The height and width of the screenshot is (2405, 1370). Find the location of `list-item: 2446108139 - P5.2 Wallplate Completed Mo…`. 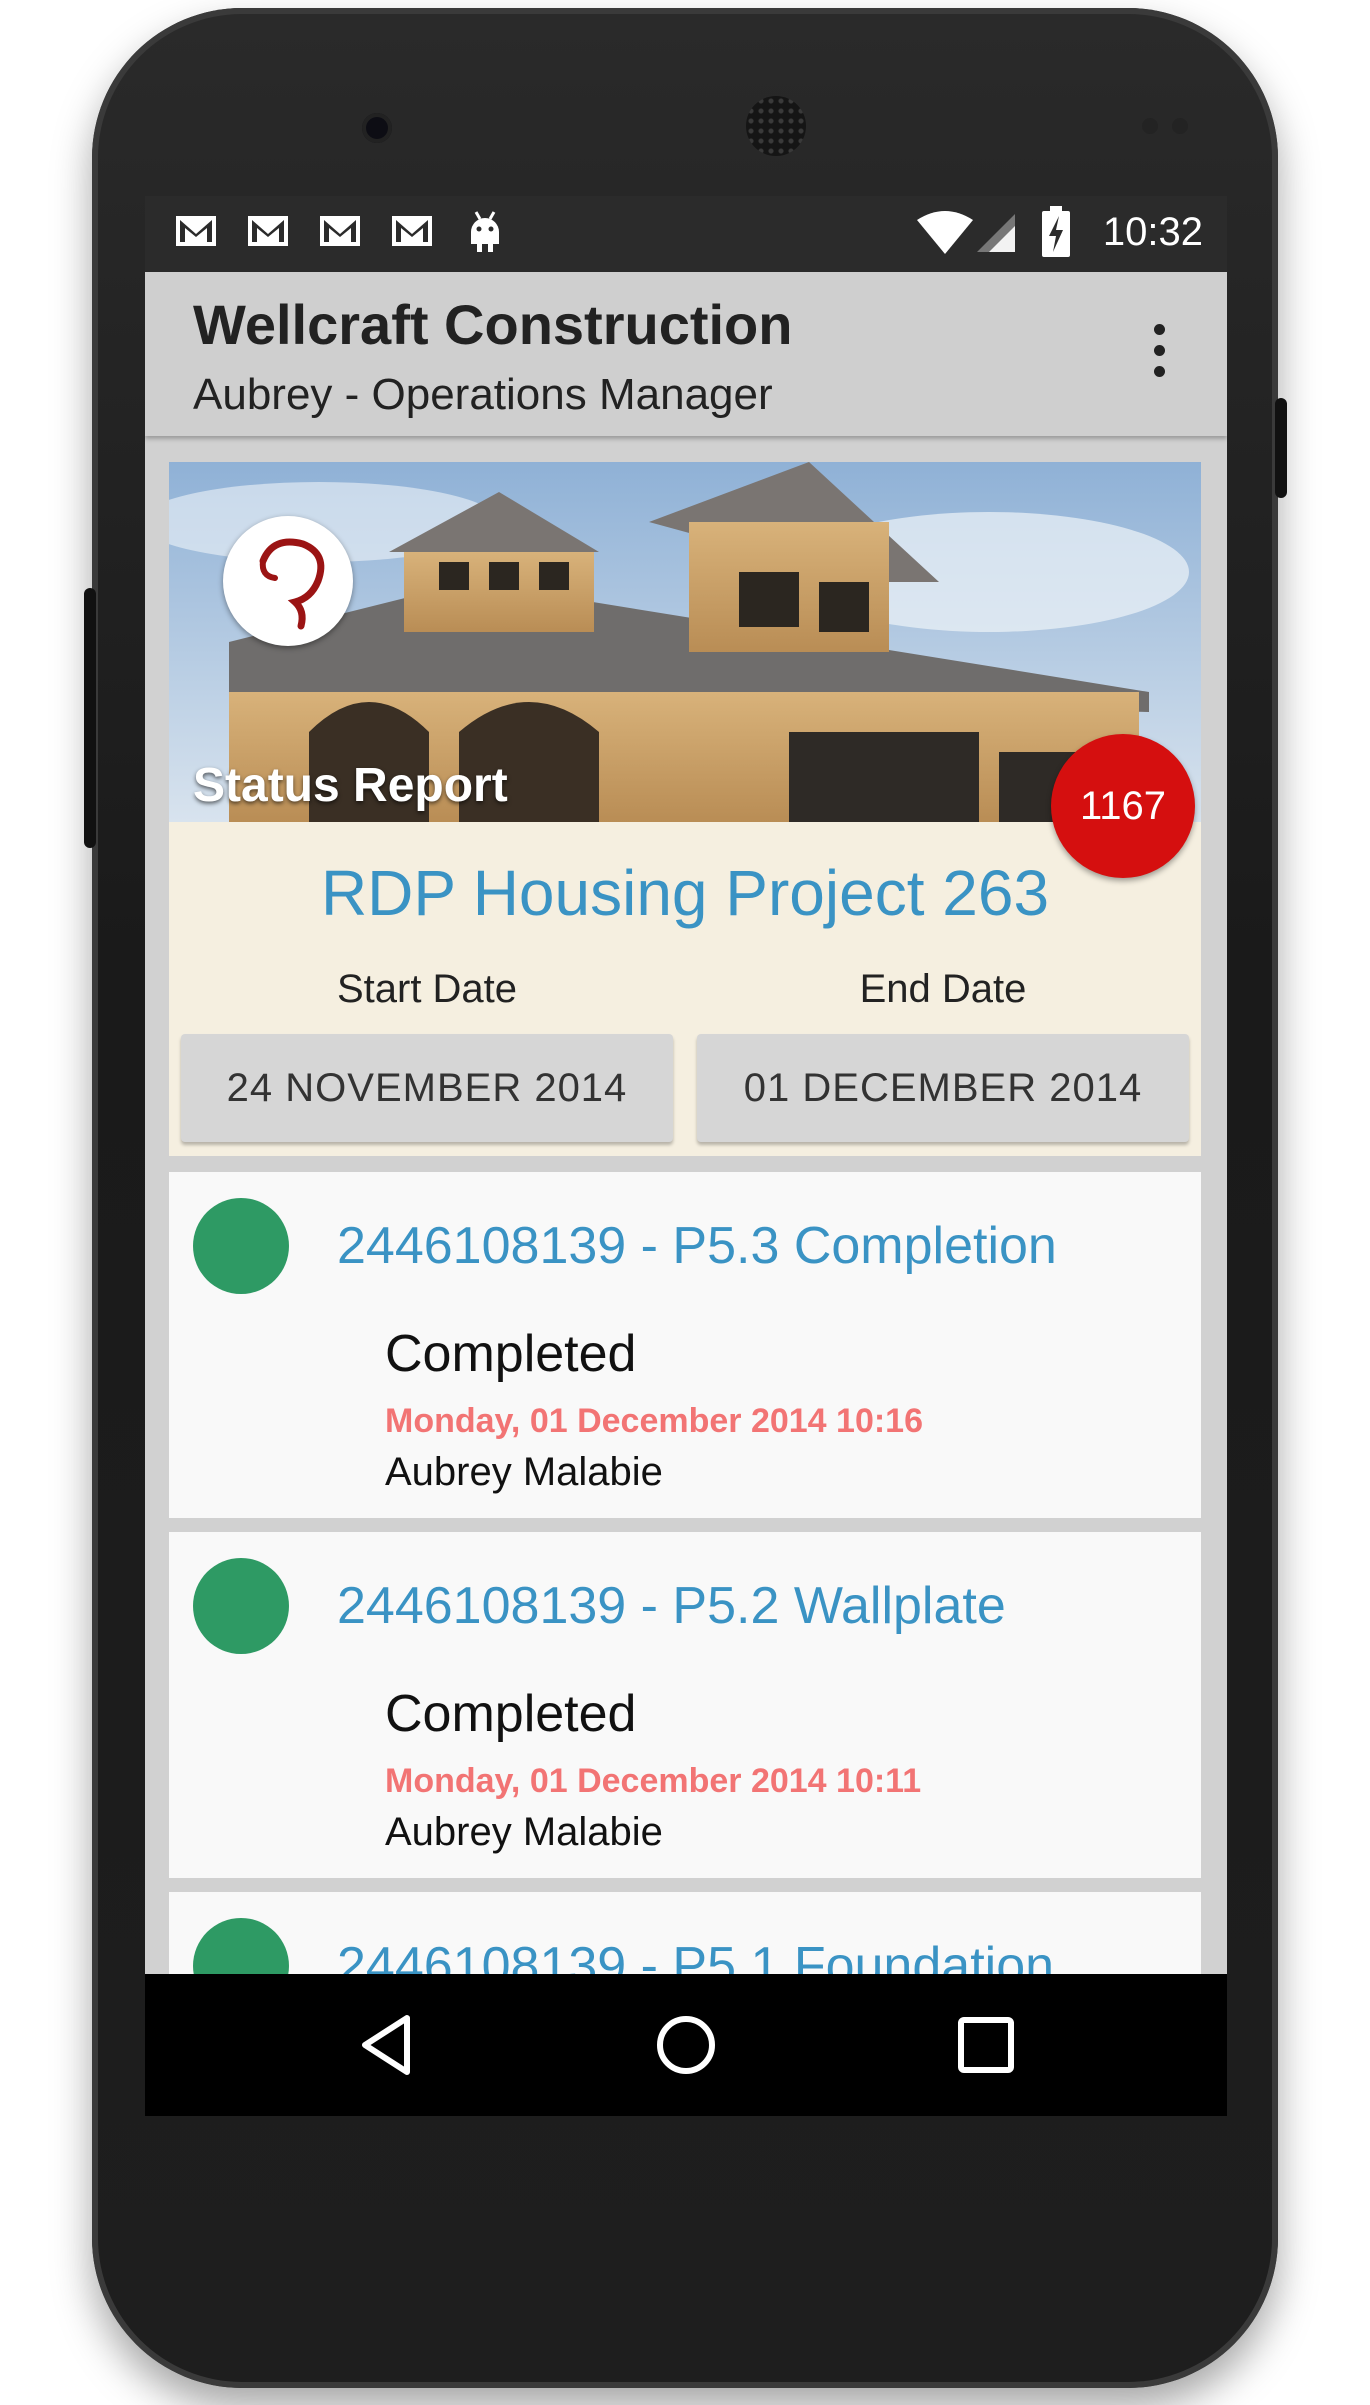

list-item: 2446108139 - P5.2 Wallplate Completed Mo… is located at coordinates (685, 1705).